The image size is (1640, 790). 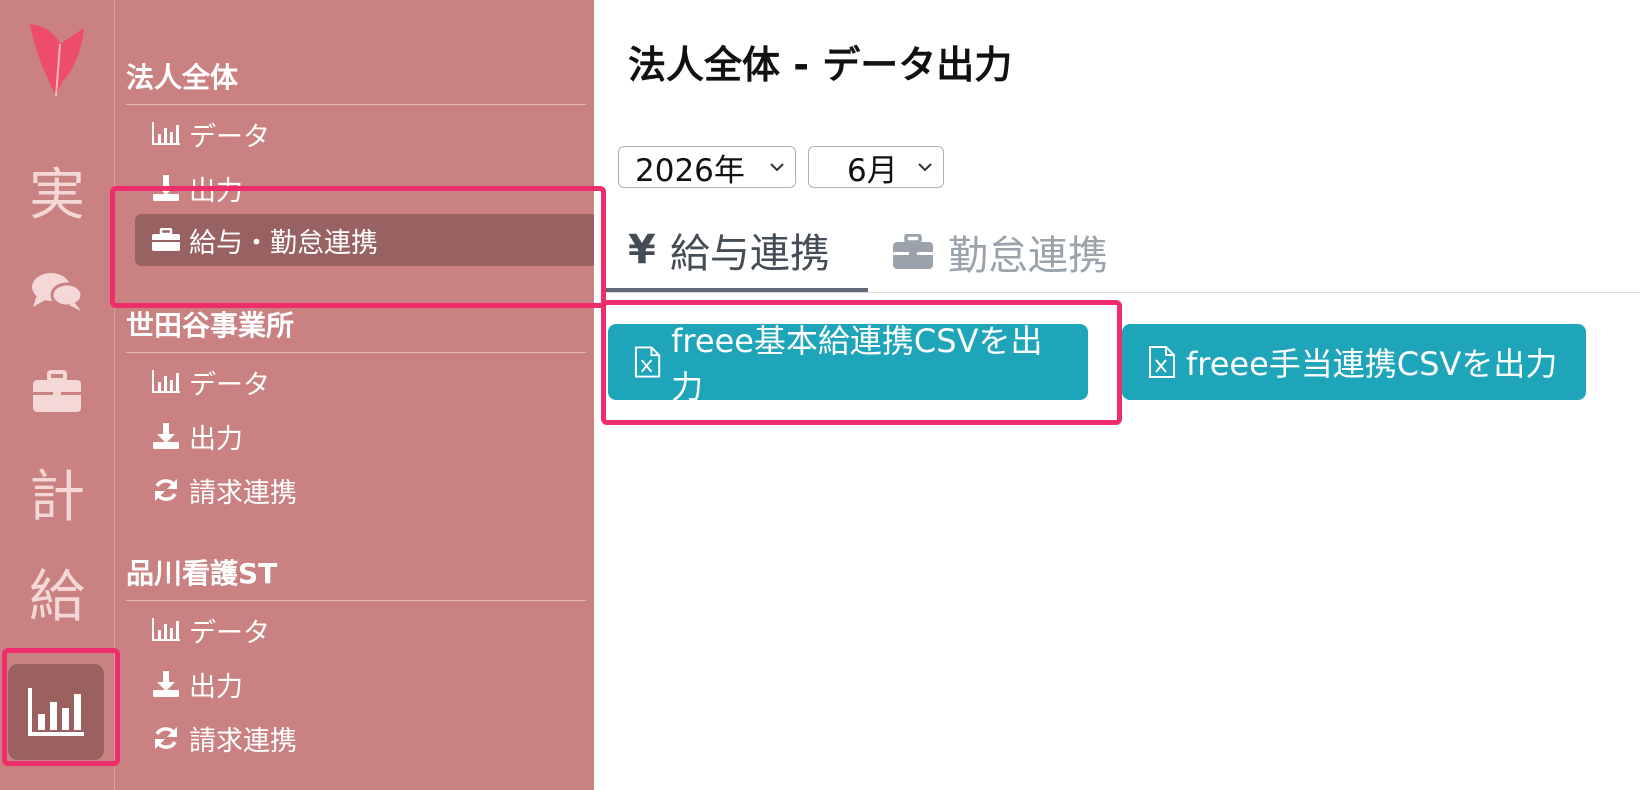 I want to click on rail-item-keikaku: 計, so click(x=57, y=492).